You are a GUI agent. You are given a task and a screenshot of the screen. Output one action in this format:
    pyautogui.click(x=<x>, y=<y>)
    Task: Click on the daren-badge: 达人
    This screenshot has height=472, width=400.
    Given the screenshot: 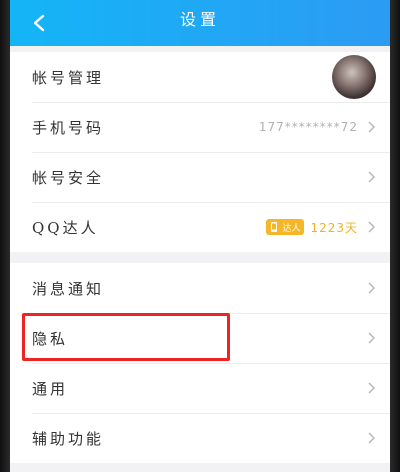 What is the action you would take?
    pyautogui.click(x=285, y=227)
    